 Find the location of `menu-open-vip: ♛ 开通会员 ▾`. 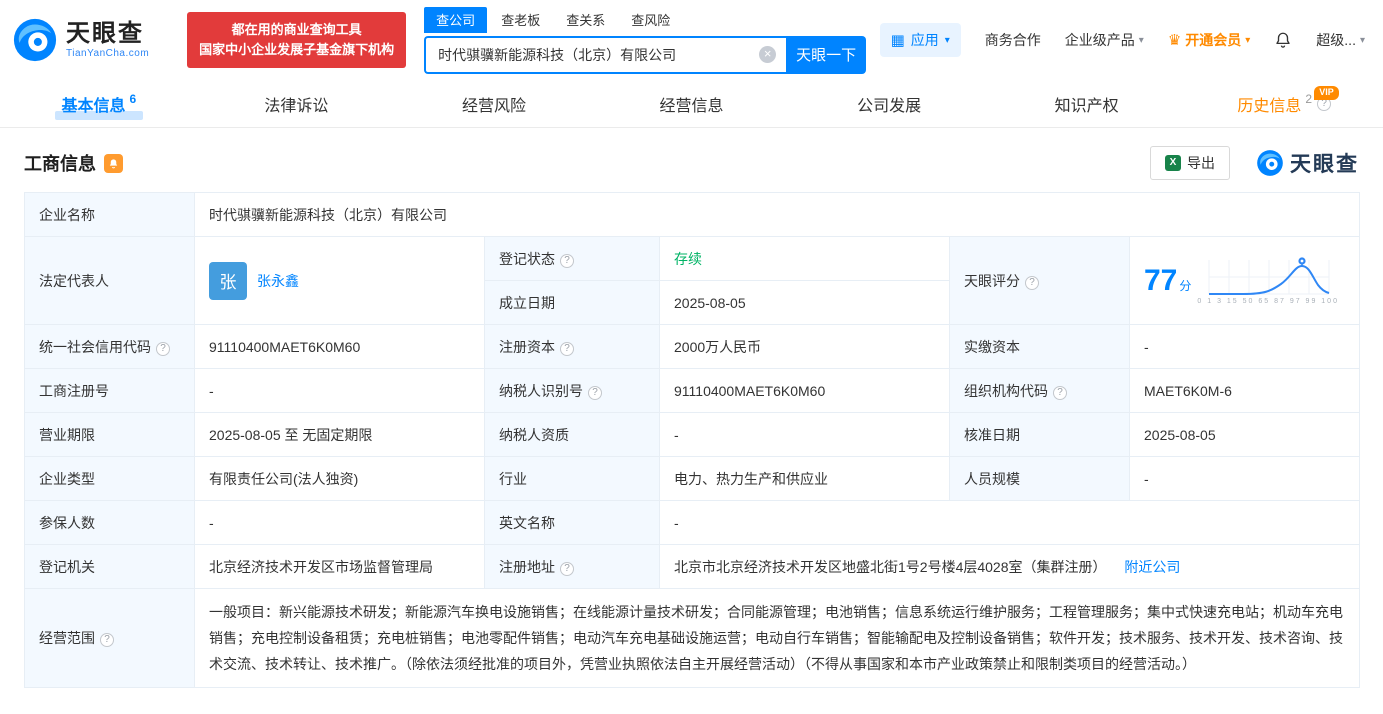

menu-open-vip: ♛ 开通会员 ▾ is located at coordinates (1209, 40).